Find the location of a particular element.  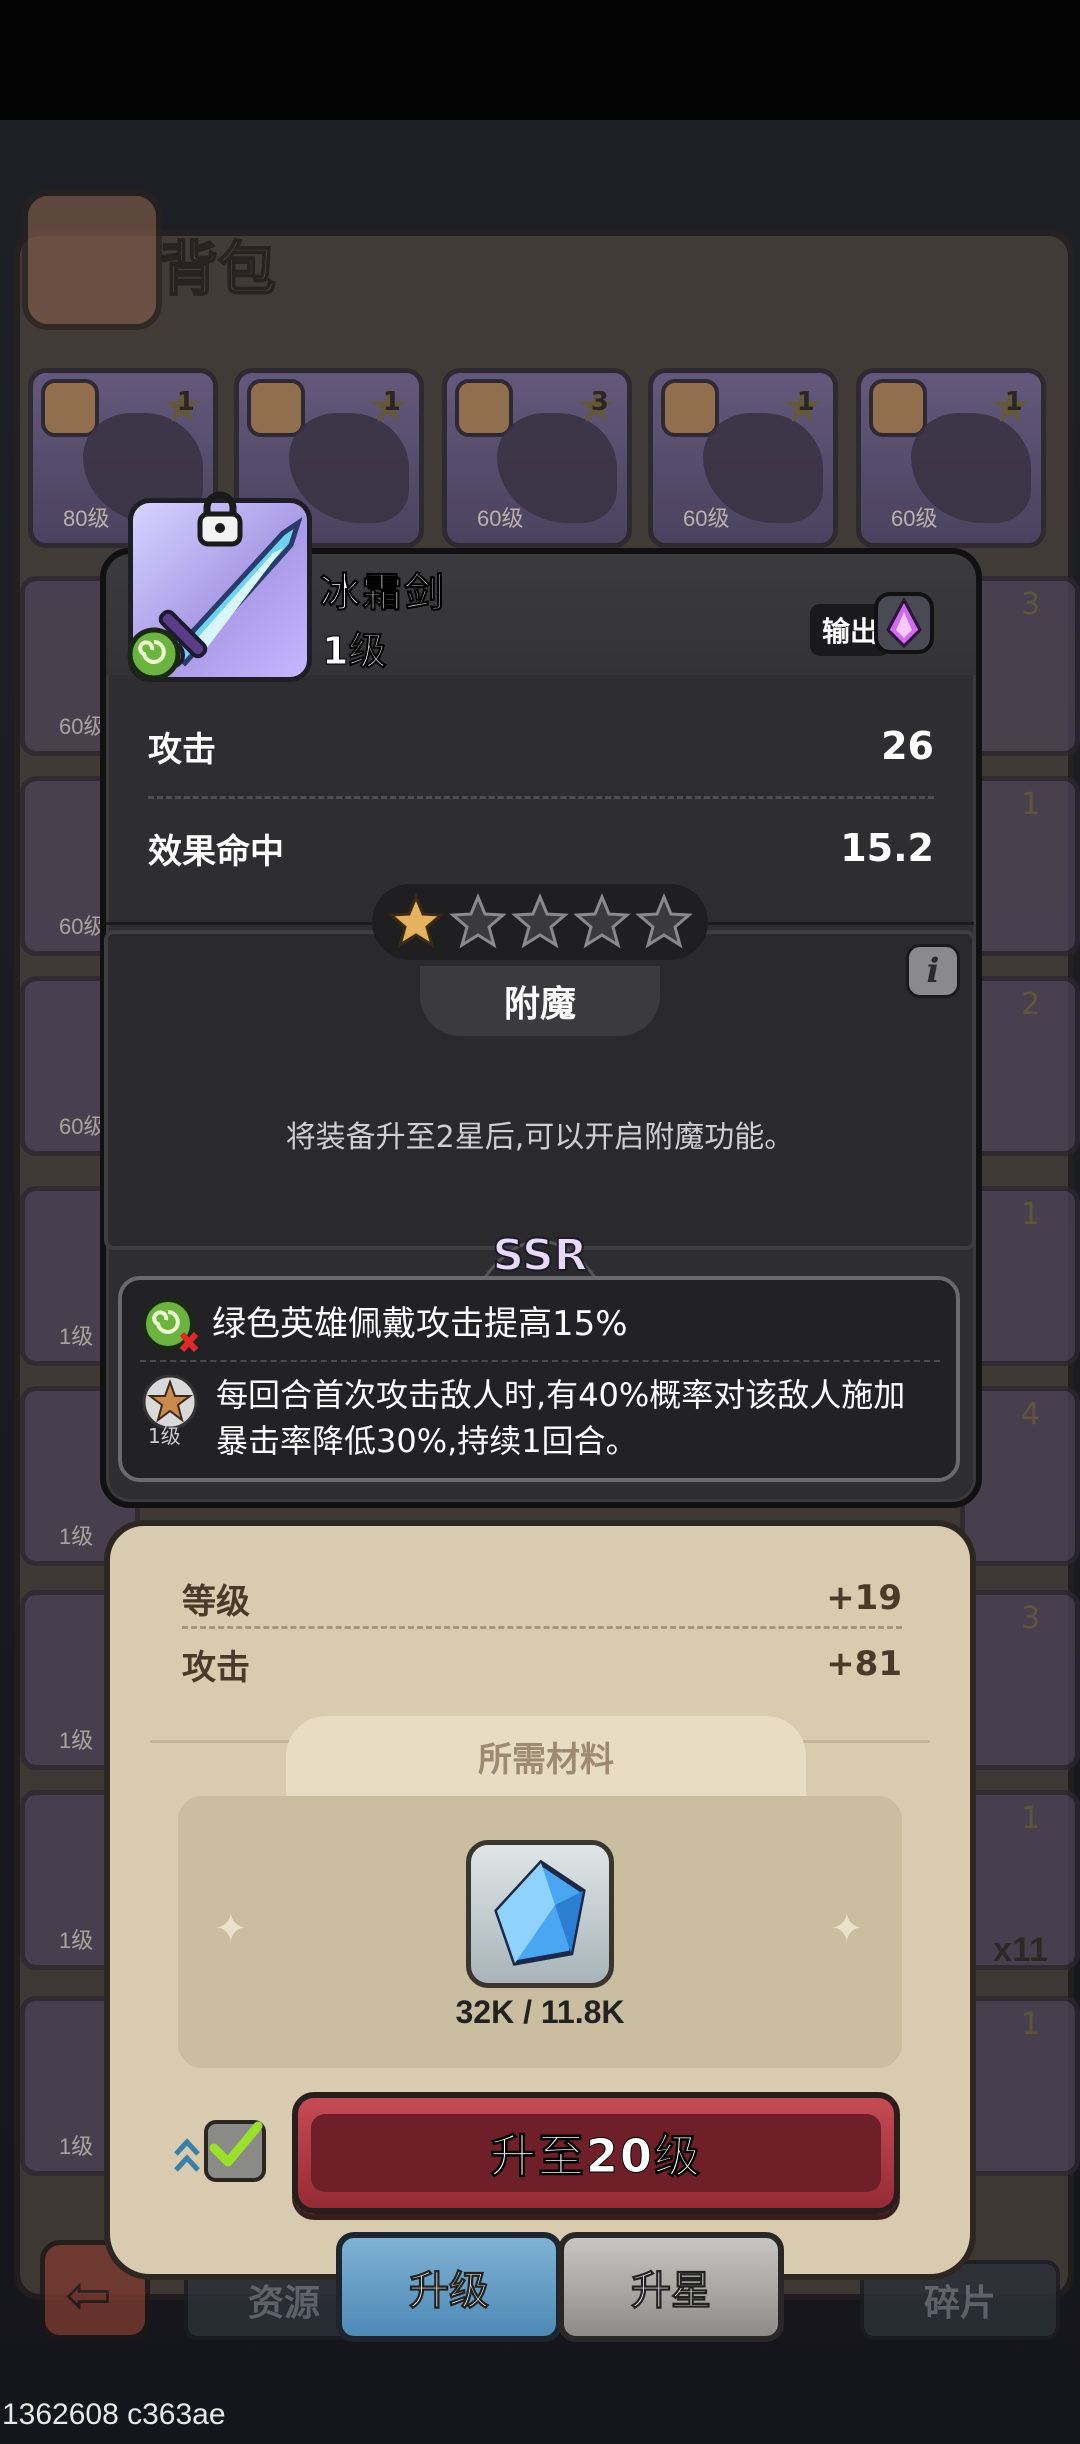

auto-upgrade-checkbox is located at coordinates (235, 2151).